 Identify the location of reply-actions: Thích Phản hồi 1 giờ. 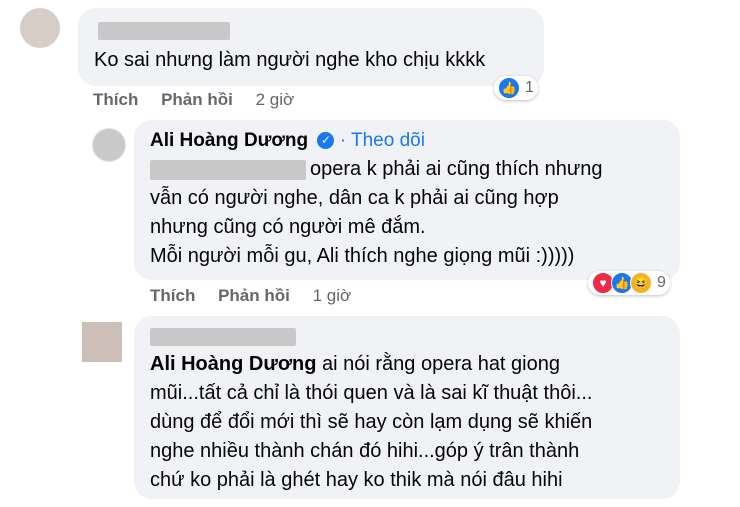
(259, 296).